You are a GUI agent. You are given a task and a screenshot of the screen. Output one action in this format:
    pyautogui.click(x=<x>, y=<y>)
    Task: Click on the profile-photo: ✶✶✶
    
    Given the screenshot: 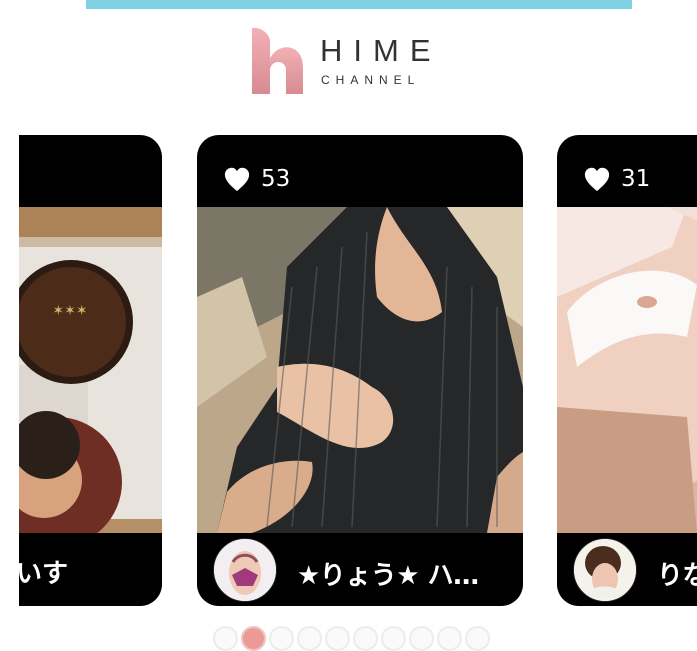 What is the action you would take?
    pyautogui.click(x=90, y=370)
    